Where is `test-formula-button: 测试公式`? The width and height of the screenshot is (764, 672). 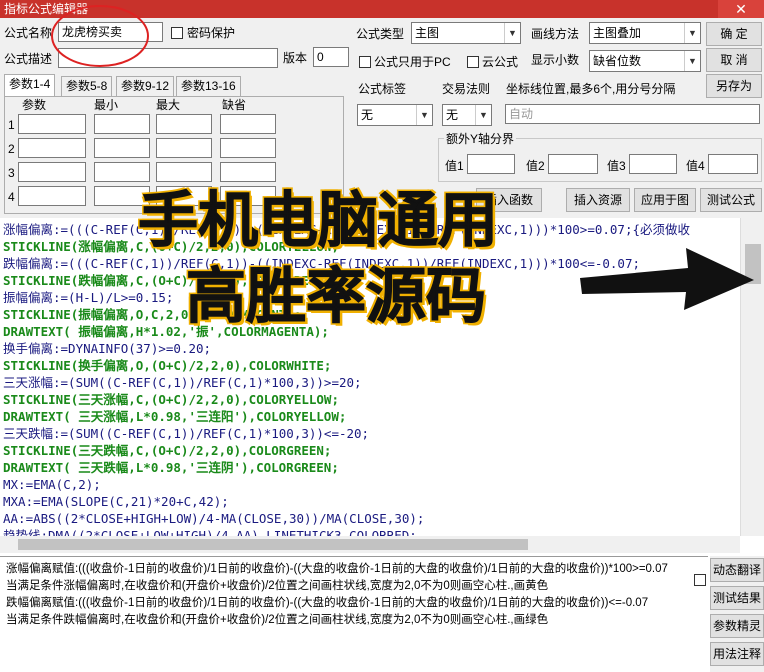 test-formula-button: 测试公式 is located at coordinates (731, 200).